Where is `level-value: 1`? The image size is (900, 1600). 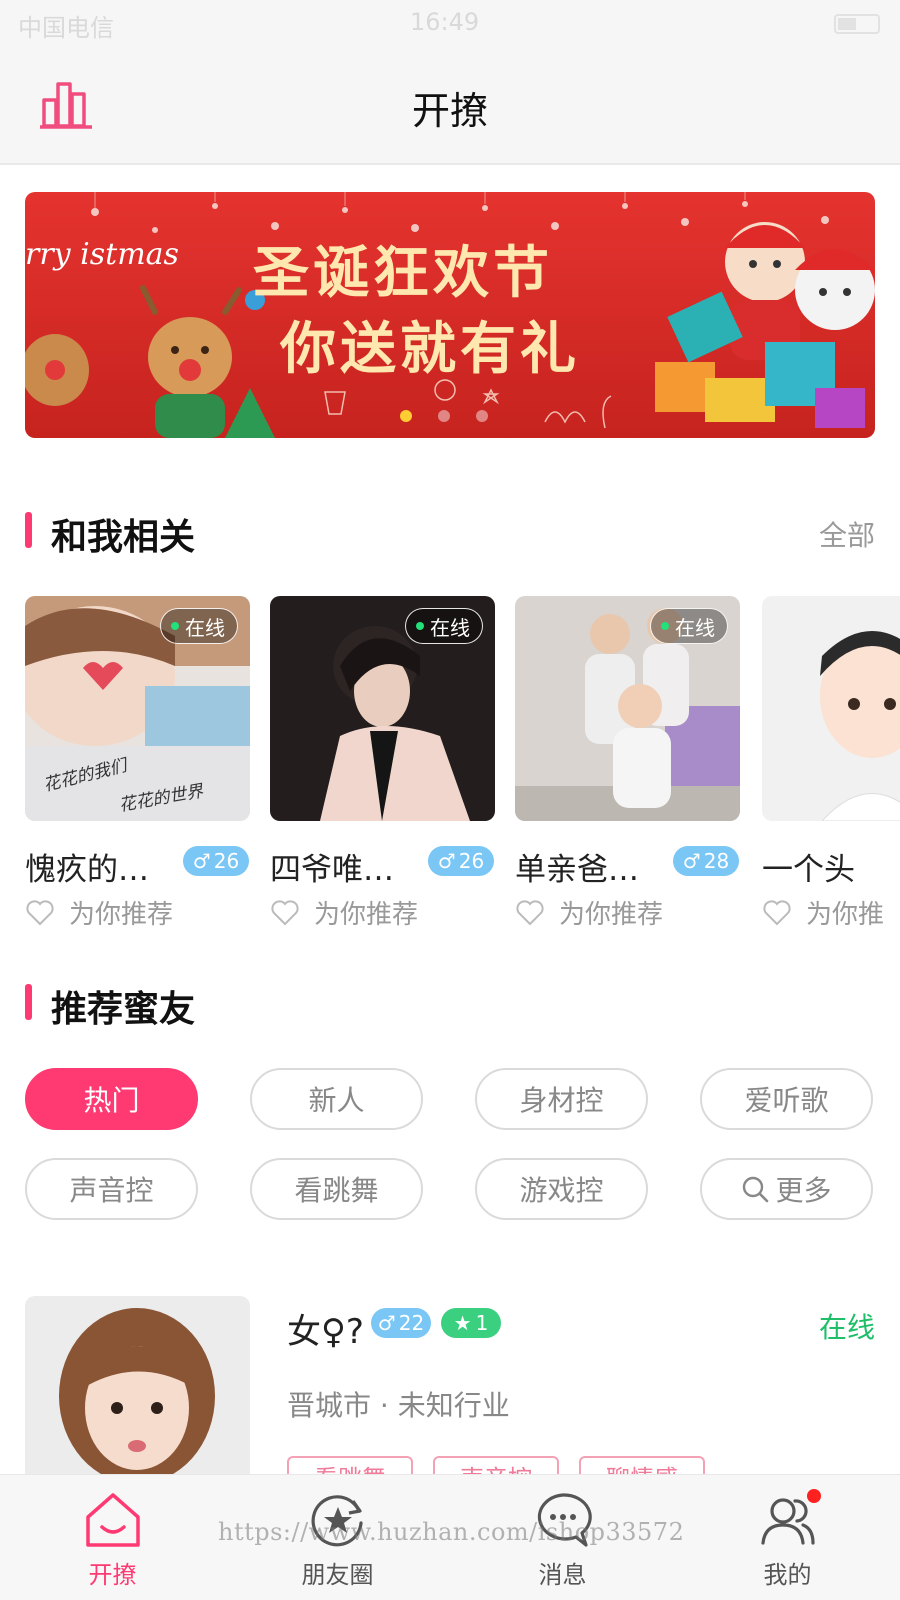
level-value: 1 is located at coordinates (482, 1323).